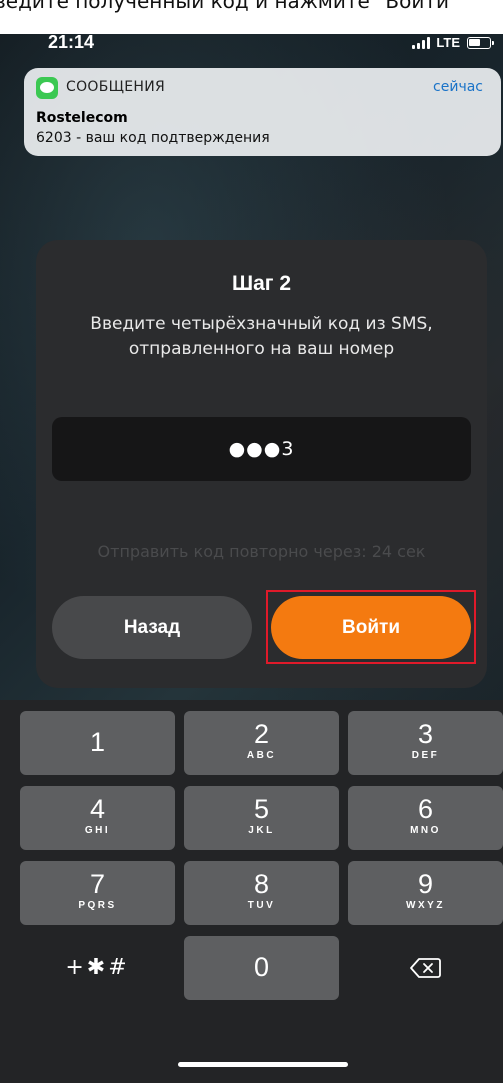  What do you see at coordinates (425, 734) in the screenshot?
I see `key-digit: 3` at bounding box center [425, 734].